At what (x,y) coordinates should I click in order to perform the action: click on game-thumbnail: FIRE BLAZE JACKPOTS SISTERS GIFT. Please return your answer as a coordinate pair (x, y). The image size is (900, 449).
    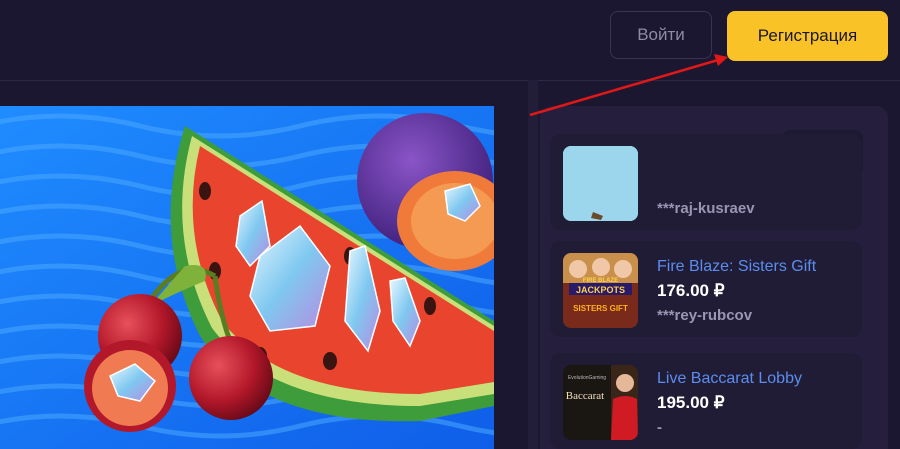
    Looking at the image, I should click on (600, 290).